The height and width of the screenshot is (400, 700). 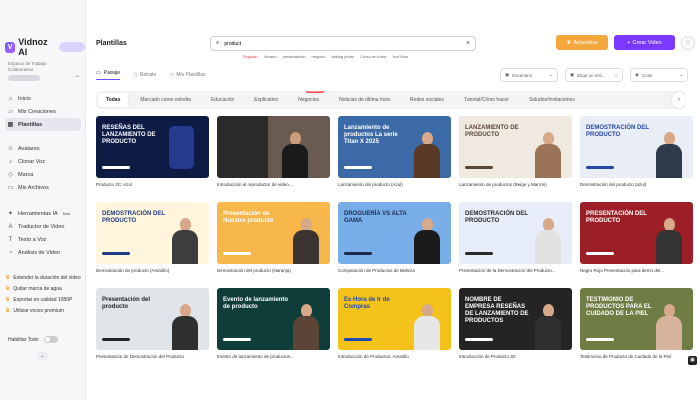 I want to click on filter-1: ▣ Elige un esti... ⌄, so click(x=594, y=75).